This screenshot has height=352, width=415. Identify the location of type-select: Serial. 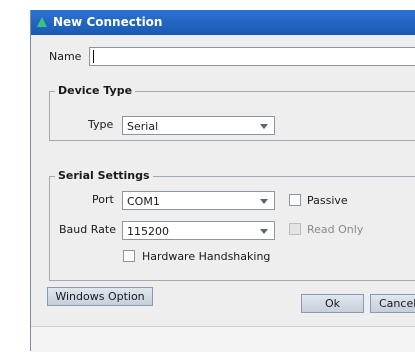
(198, 125).